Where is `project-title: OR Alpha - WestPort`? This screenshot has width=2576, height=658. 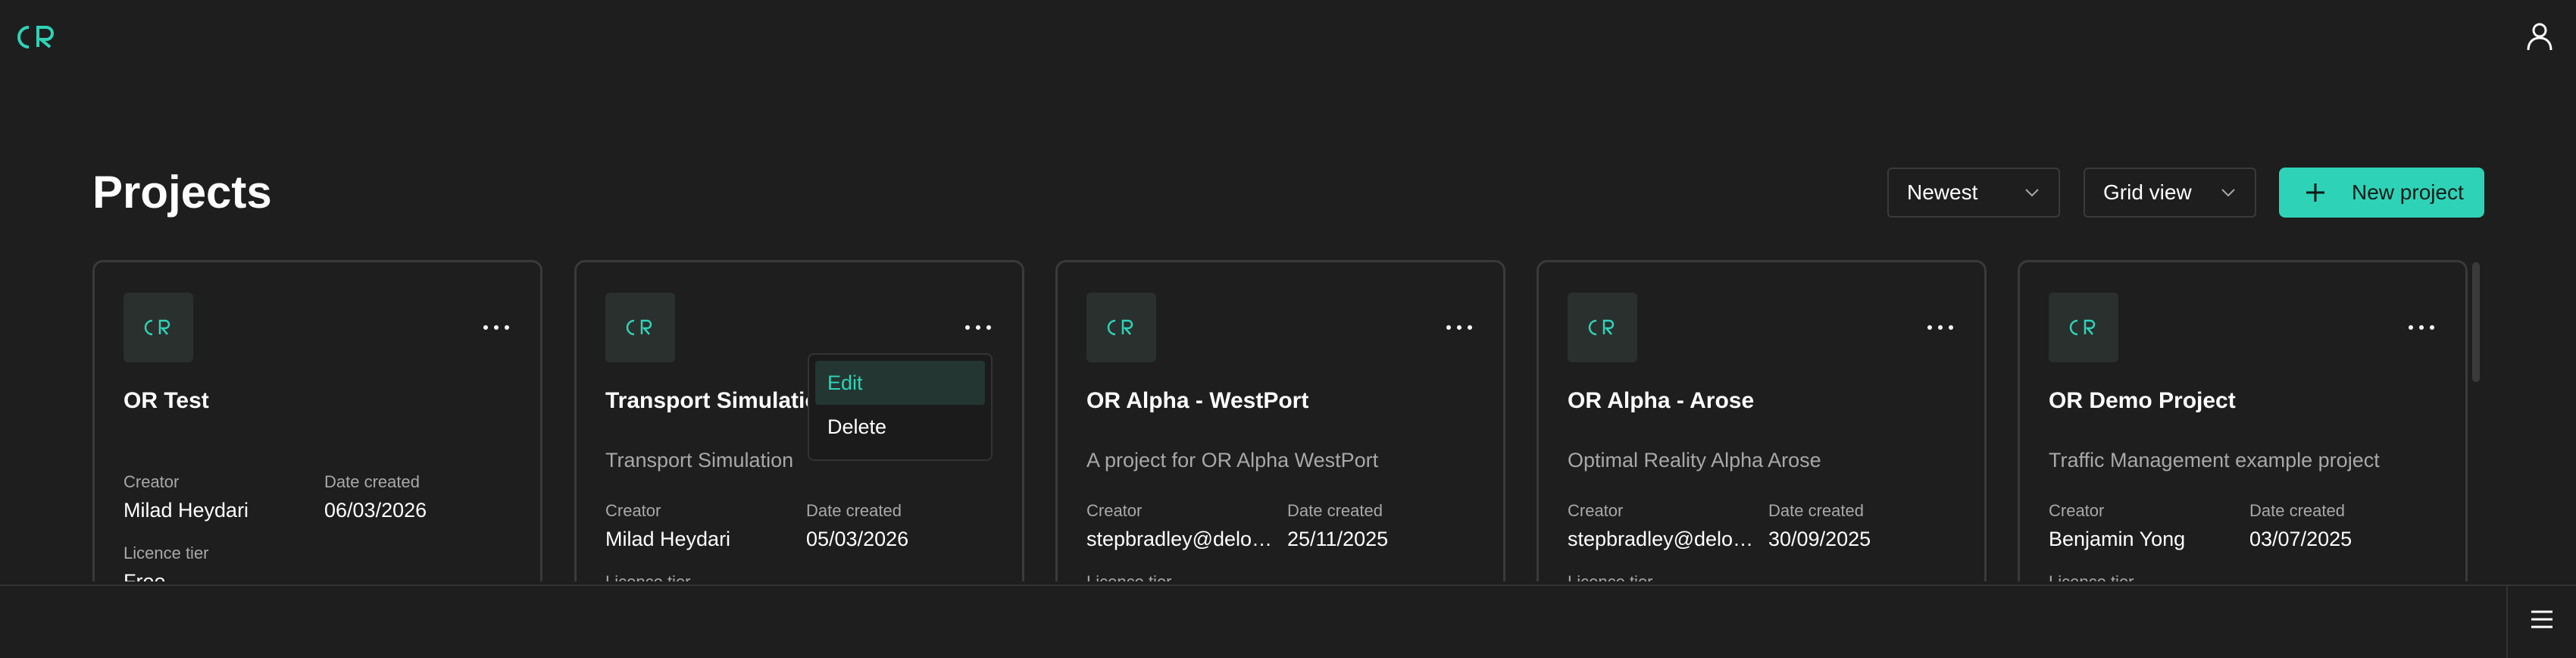
project-title: OR Alpha - WestPort is located at coordinates (1197, 401).